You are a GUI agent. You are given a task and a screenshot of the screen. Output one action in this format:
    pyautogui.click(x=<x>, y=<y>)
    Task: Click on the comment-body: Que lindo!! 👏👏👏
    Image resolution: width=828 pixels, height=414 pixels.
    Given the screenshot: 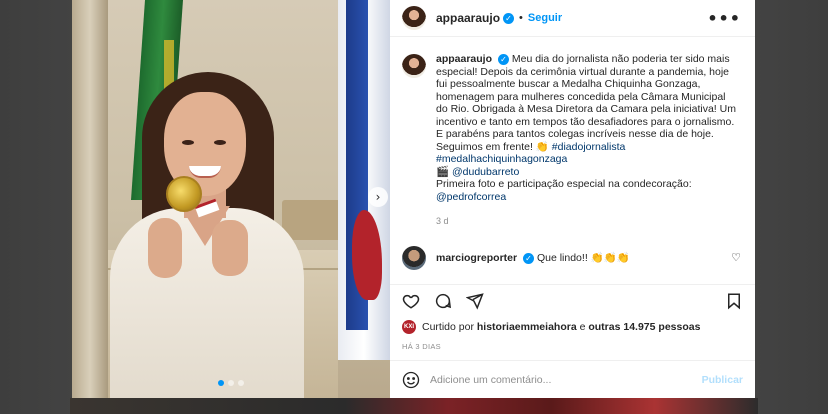 What is the action you would take?
    pyautogui.click(x=583, y=258)
    